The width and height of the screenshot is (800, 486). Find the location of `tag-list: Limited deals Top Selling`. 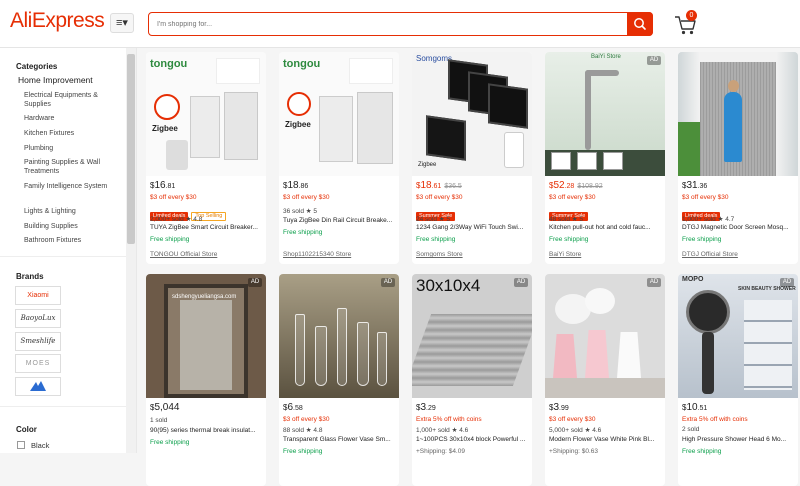

tag-list: Limited deals Top Selling is located at coordinates (189, 212).